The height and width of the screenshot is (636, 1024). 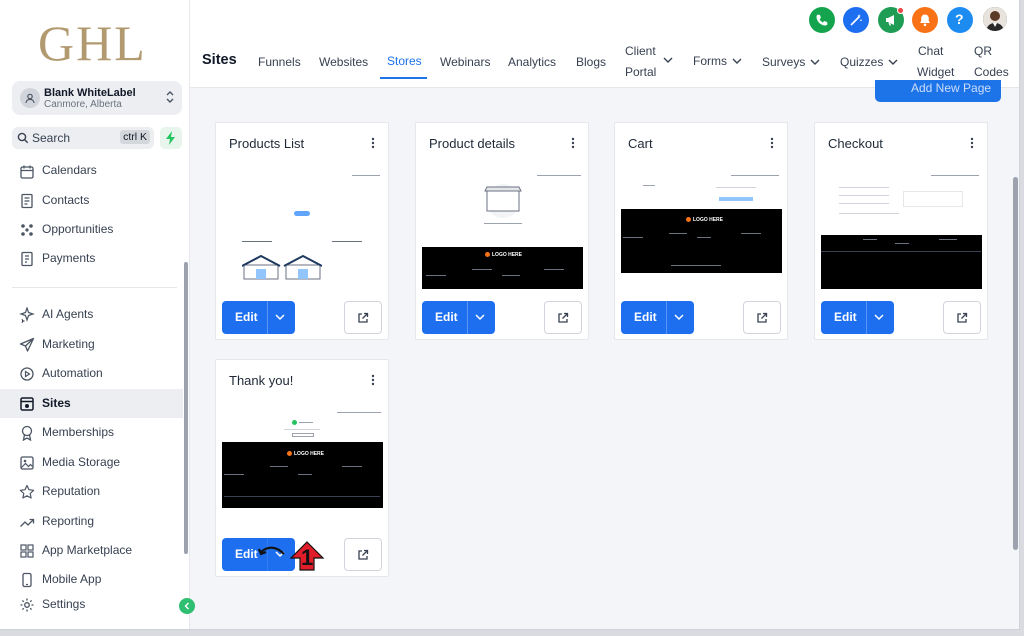 What do you see at coordinates (403, 78) in the screenshot?
I see `active-tab-indicator` at bounding box center [403, 78].